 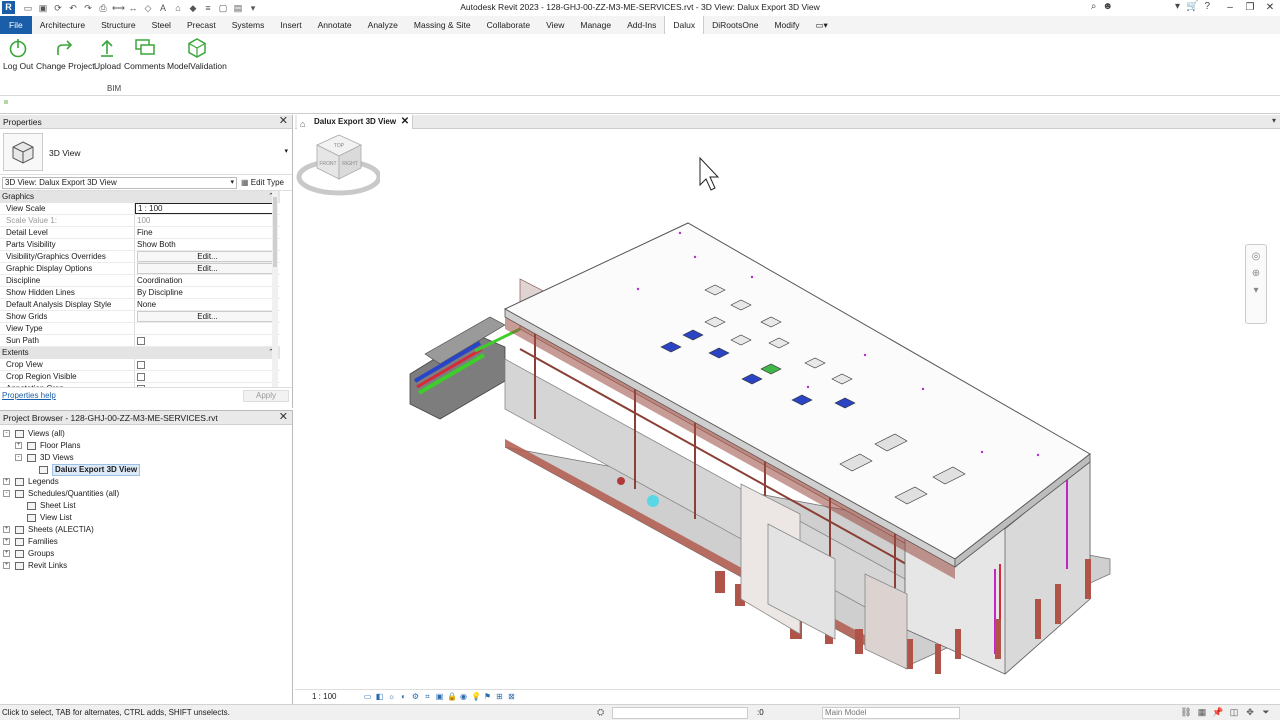 What do you see at coordinates (1144, 6) in the screenshot?
I see `user-account` at bounding box center [1144, 6].